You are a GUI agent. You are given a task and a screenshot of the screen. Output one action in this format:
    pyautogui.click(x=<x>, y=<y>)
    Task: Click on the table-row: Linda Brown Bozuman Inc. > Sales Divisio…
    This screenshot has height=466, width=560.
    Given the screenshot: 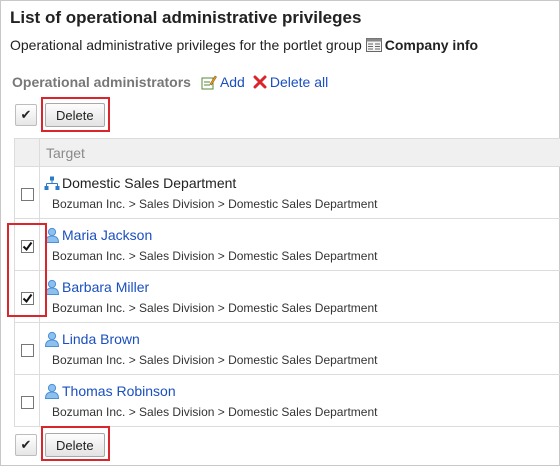 What is the action you would take?
    pyautogui.click(x=287, y=348)
    